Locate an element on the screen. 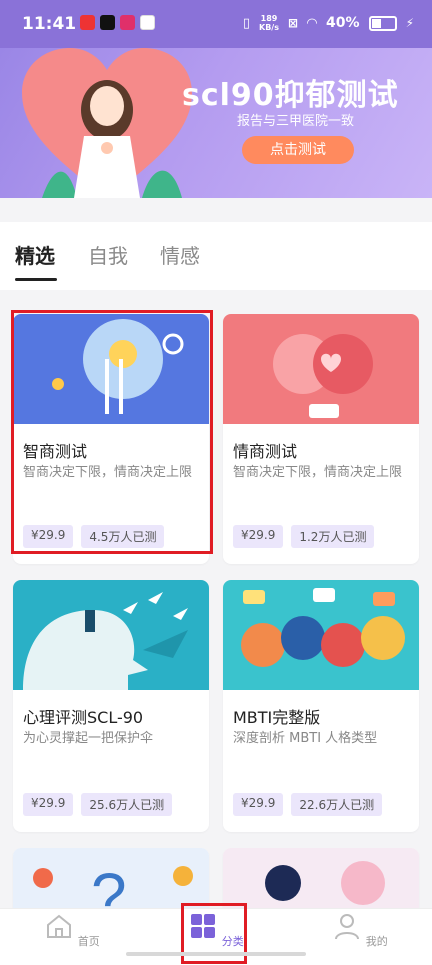  active-tab-indicator is located at coordinates (36, 279).